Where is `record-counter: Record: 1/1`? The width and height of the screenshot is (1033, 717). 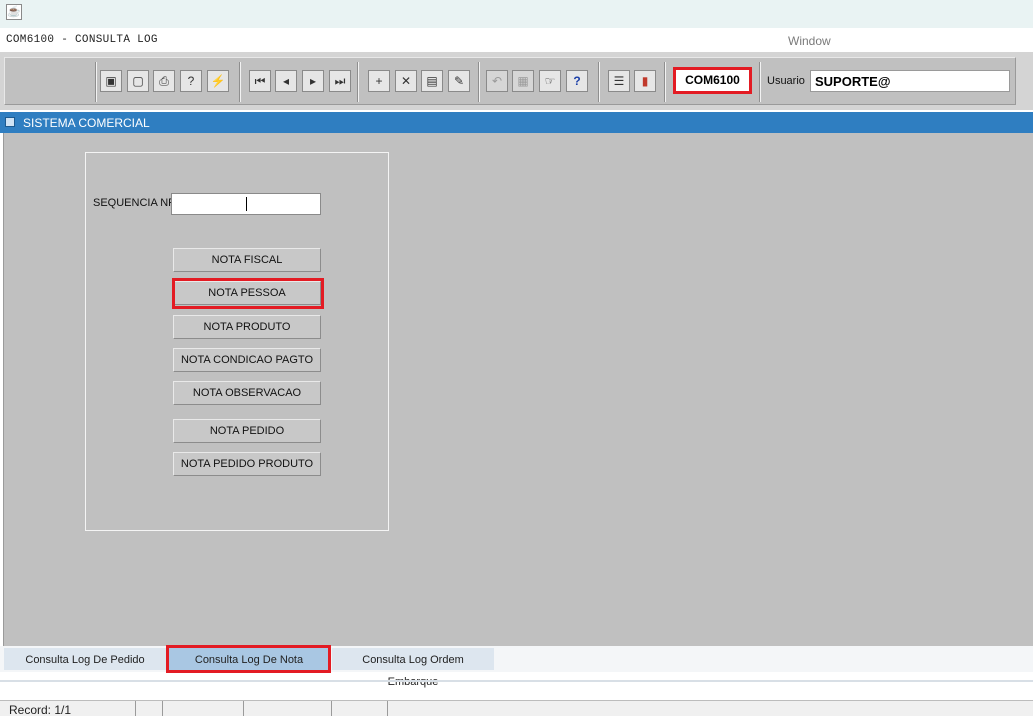
record-counter: Record: 1/1 is located at coordinates (40, 710).